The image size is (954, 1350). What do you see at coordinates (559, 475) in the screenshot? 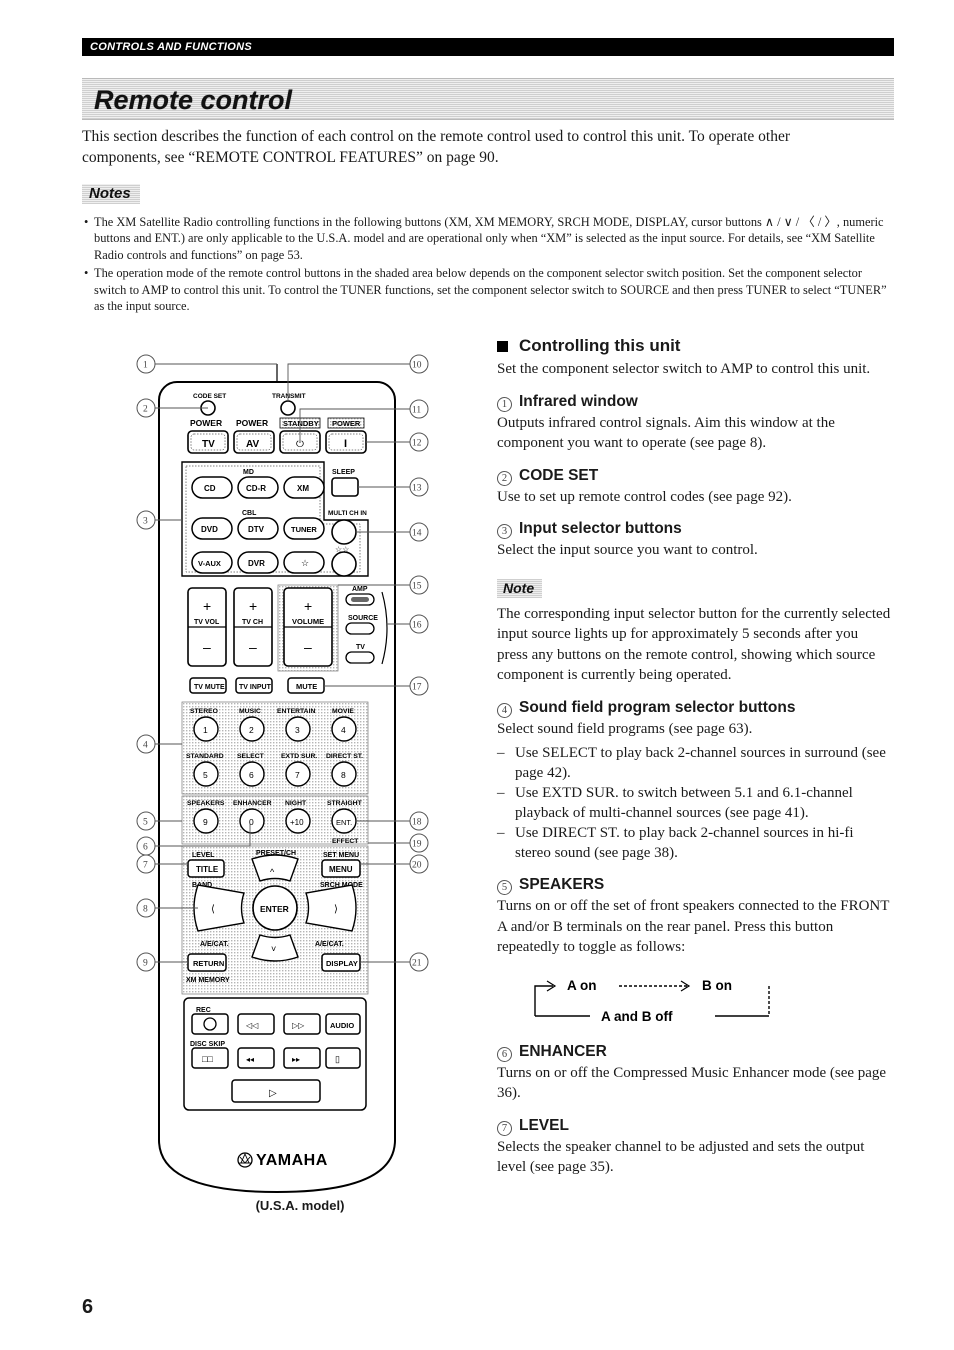
I see `item-title: CODE SET` at bounding box center [559, 475].